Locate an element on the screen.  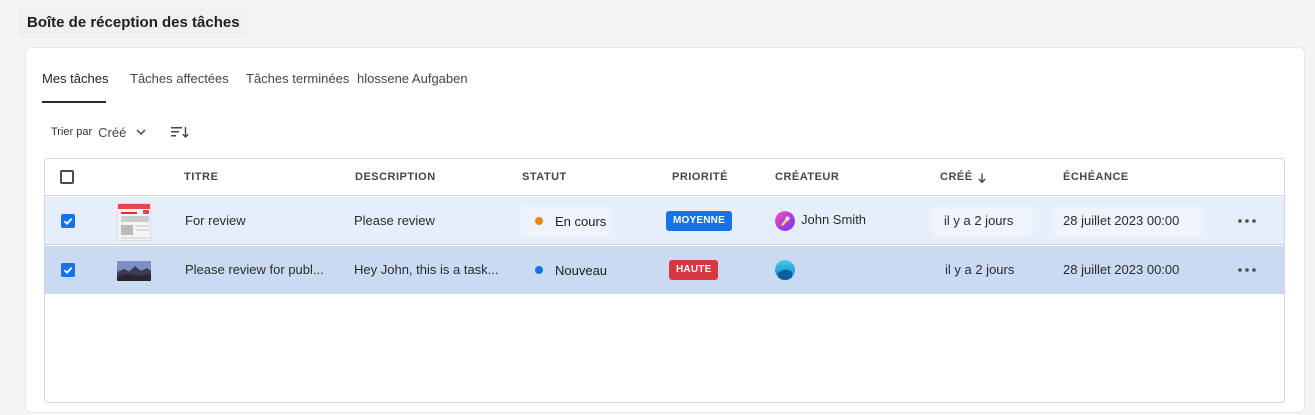
column-header-status: STATUT is located at coordinates (544, 177).